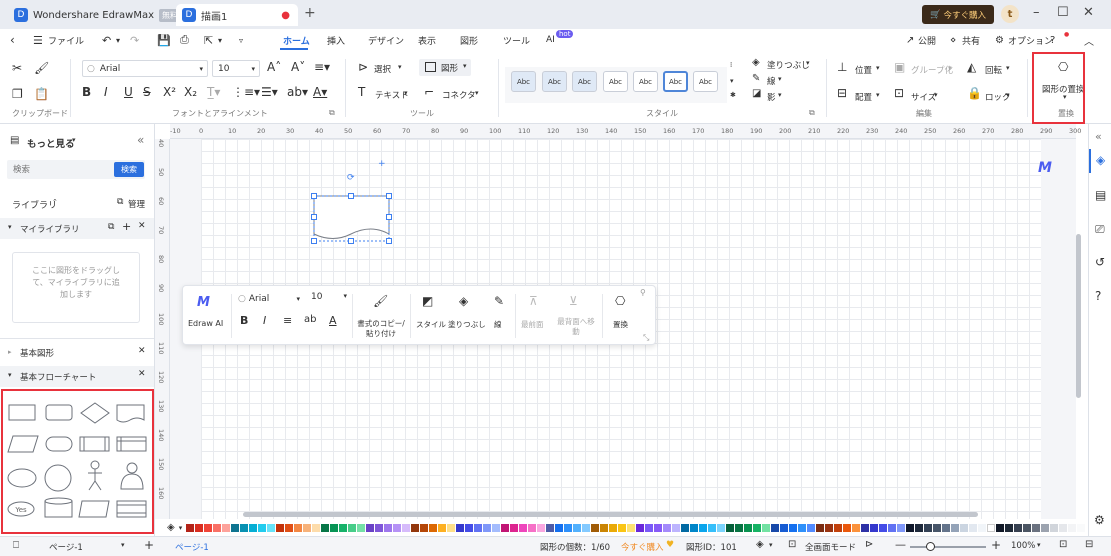  Describe the element at coordinates (788, 65) in the screenshot. I see `fill-button: 塗りつぶし` at that location.